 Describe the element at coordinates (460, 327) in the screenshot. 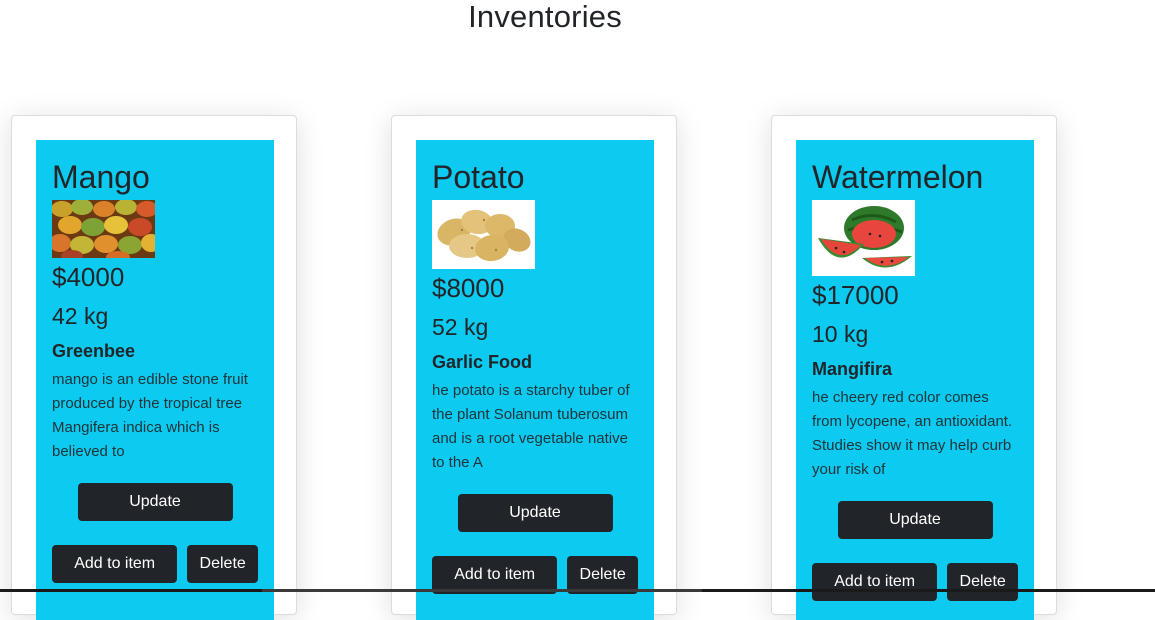

I see `item-quantity: 52 kg` at that location.